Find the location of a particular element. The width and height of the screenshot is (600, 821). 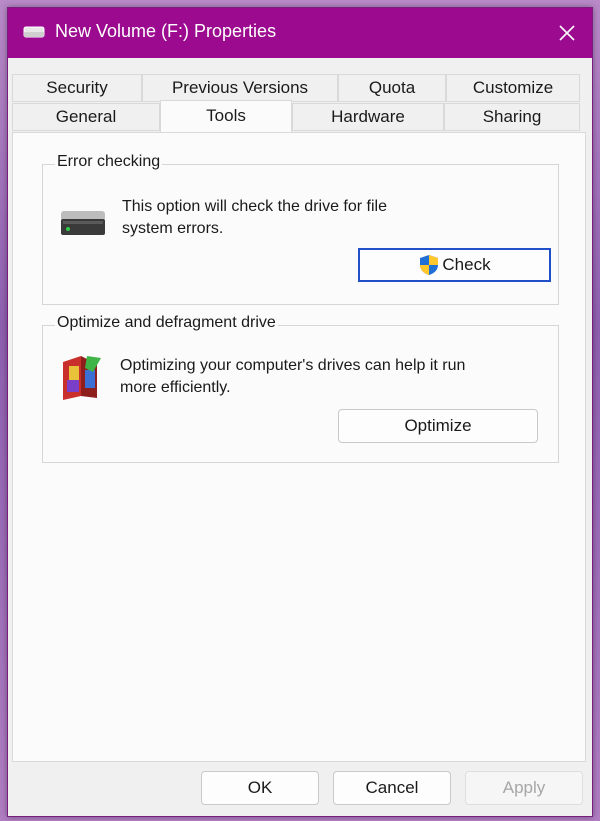

tab-general: General is located at coordinates (86, 117).